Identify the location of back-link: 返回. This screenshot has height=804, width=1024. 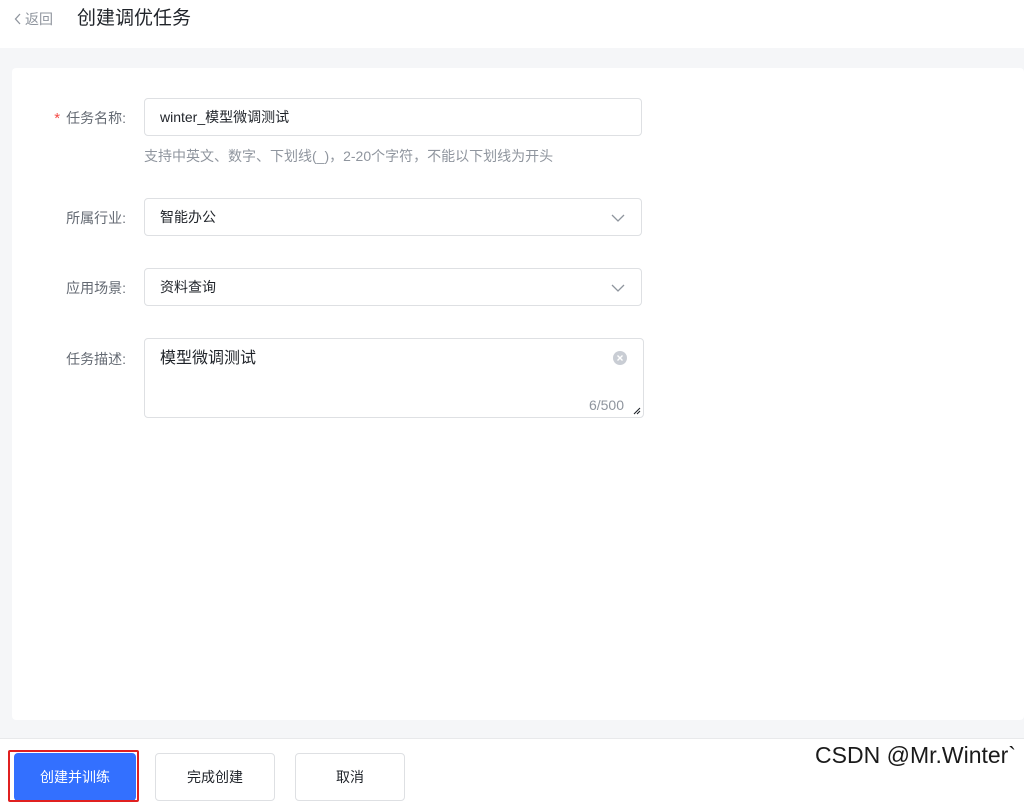
(33, 19).